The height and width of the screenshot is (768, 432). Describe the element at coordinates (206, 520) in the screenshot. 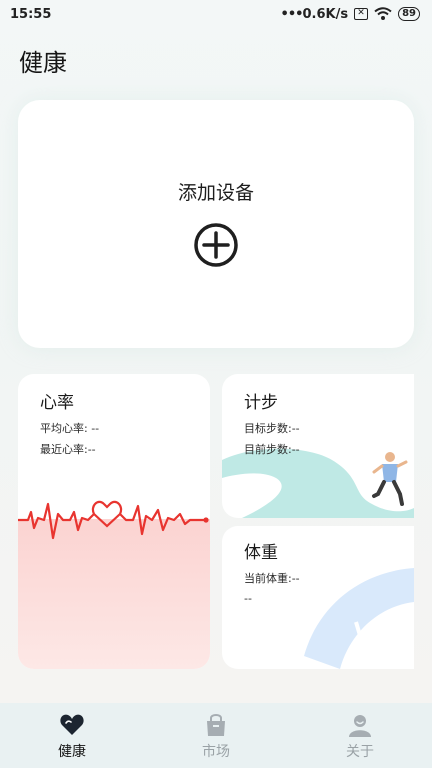

I see `ecg-end-dot` at that location.